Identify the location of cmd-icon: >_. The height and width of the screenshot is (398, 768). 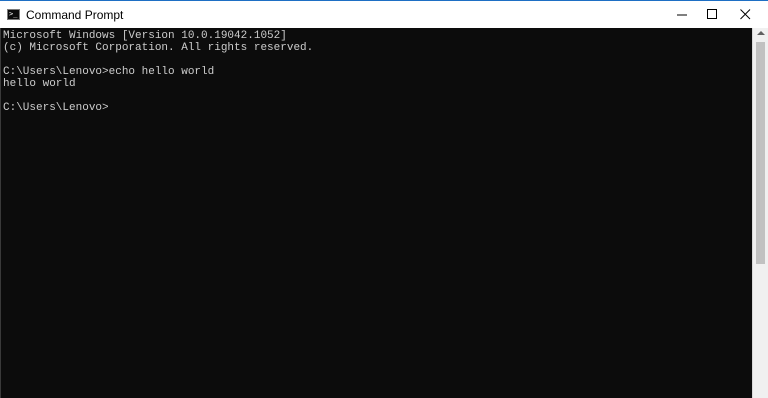
(13, 14).